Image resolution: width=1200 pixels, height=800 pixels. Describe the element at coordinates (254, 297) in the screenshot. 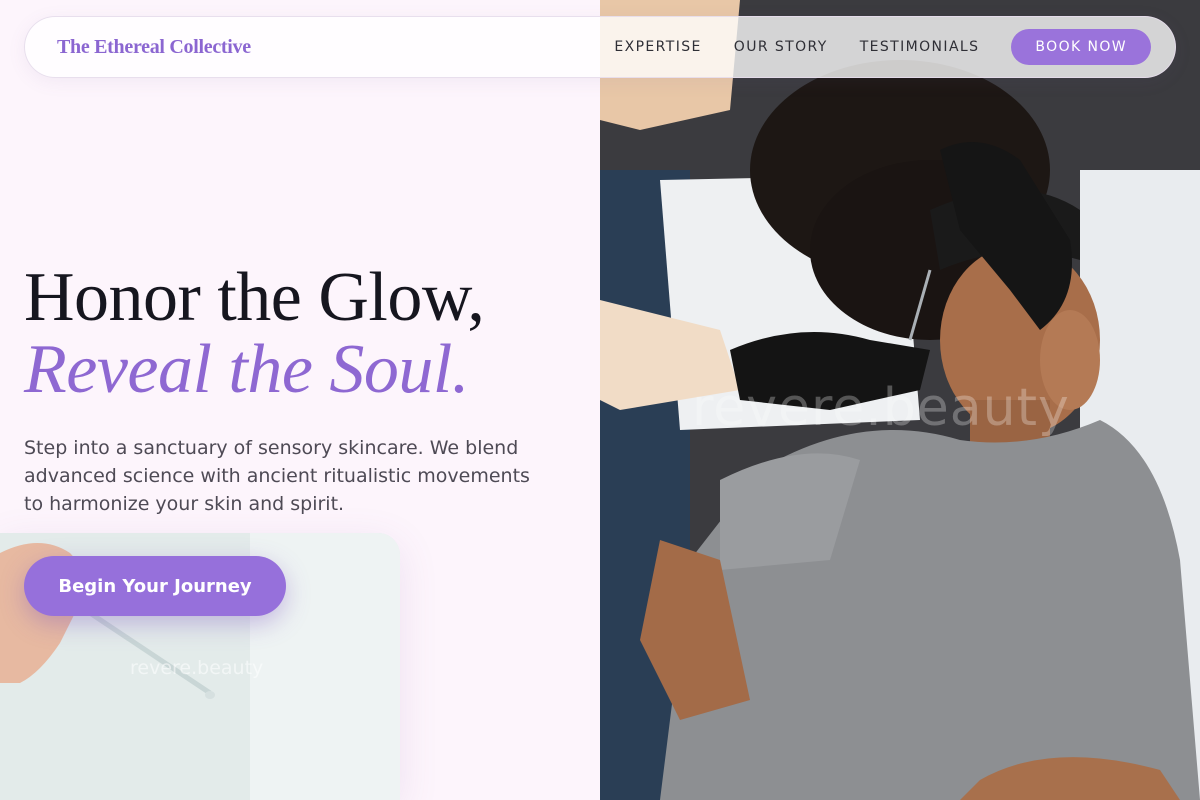

I see `hero-headline-line-1: Honor the Glow,` at that location.